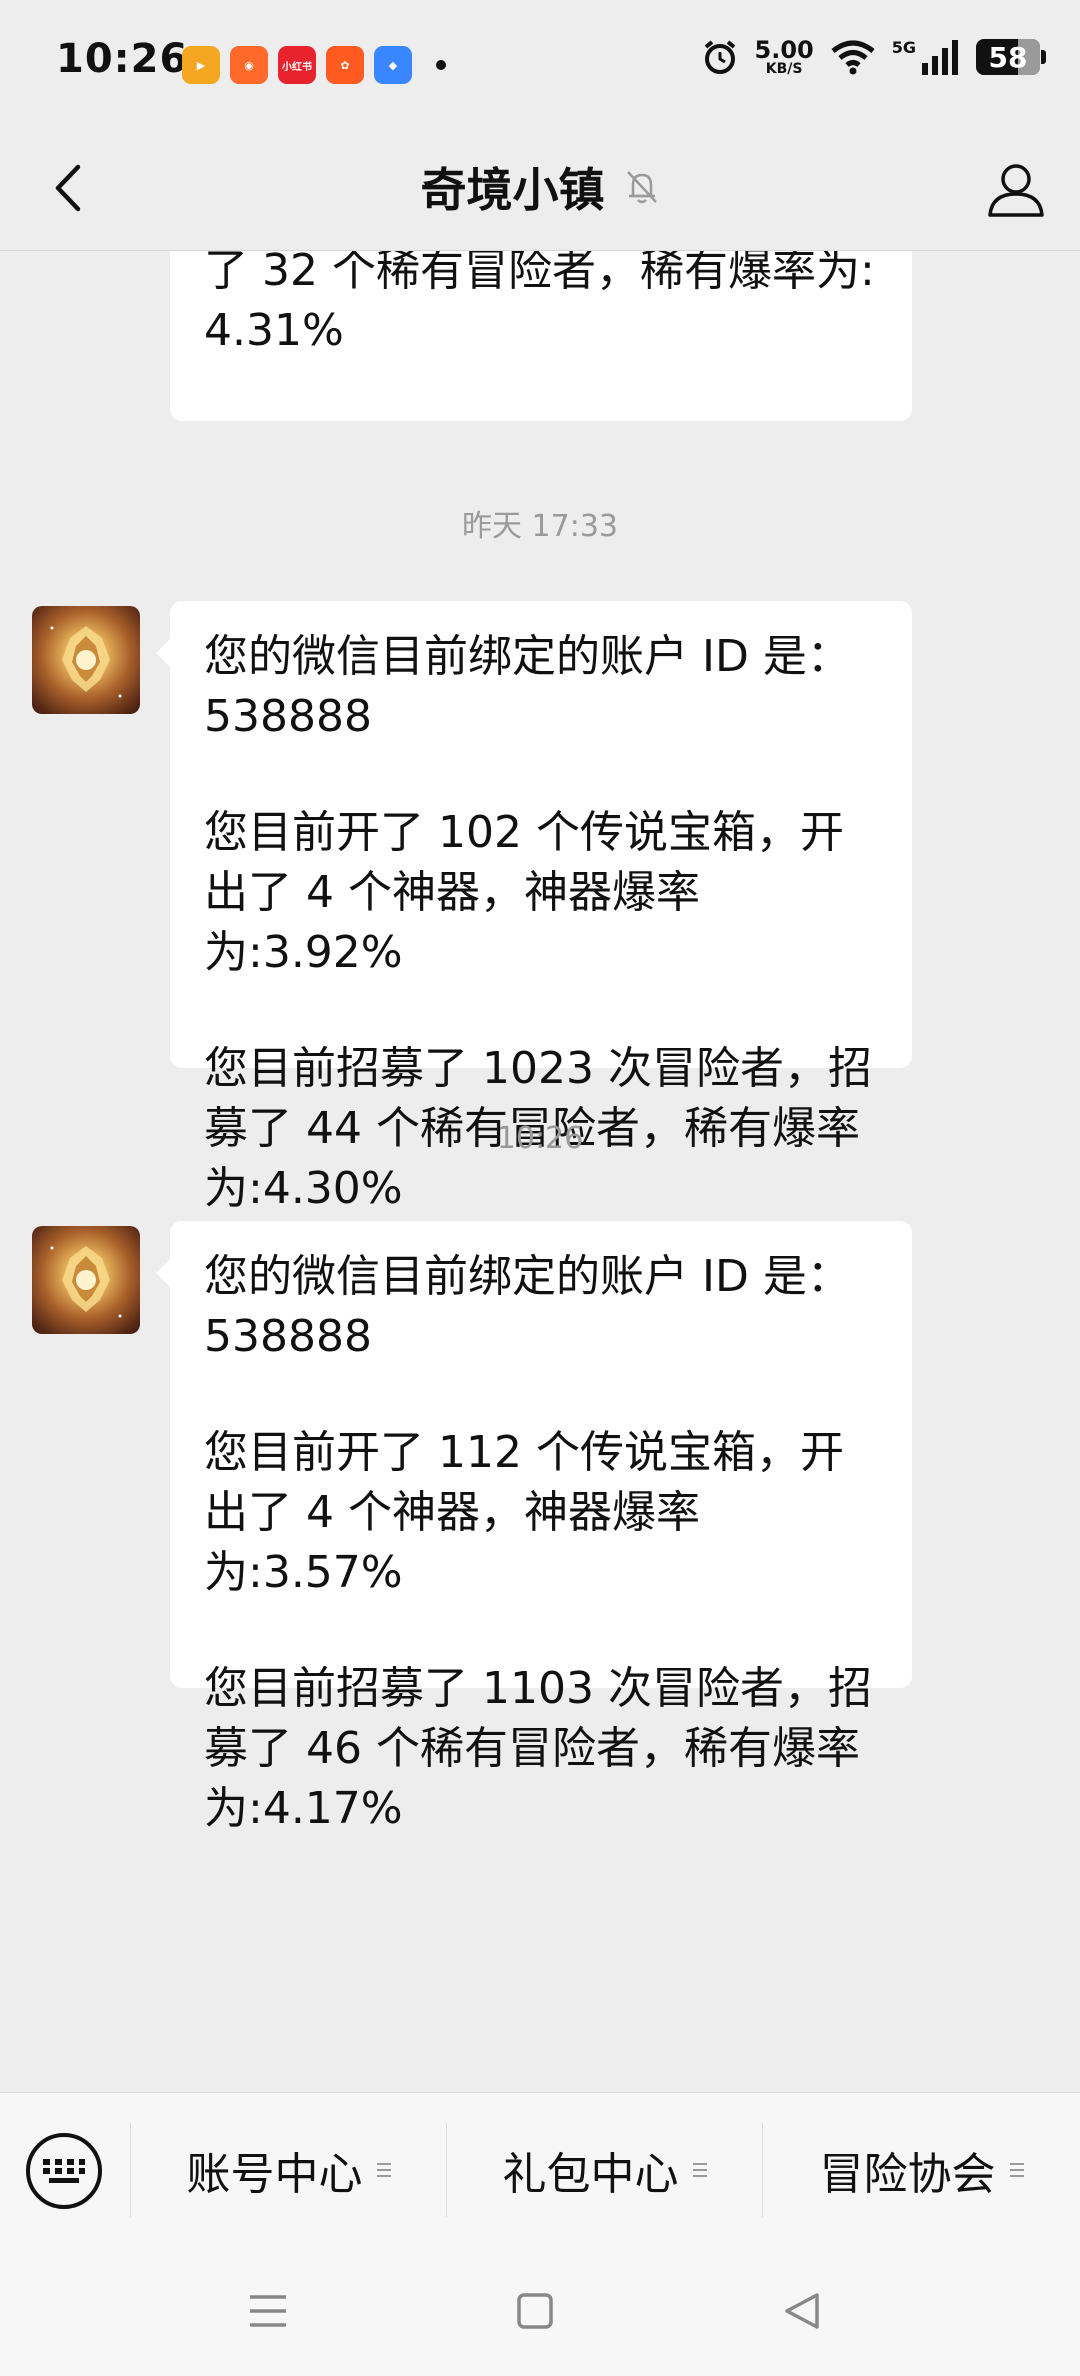 The width and height of the screenshot is (1080, 2376). I want to click on more-notifications-dot, so click(441, 65).